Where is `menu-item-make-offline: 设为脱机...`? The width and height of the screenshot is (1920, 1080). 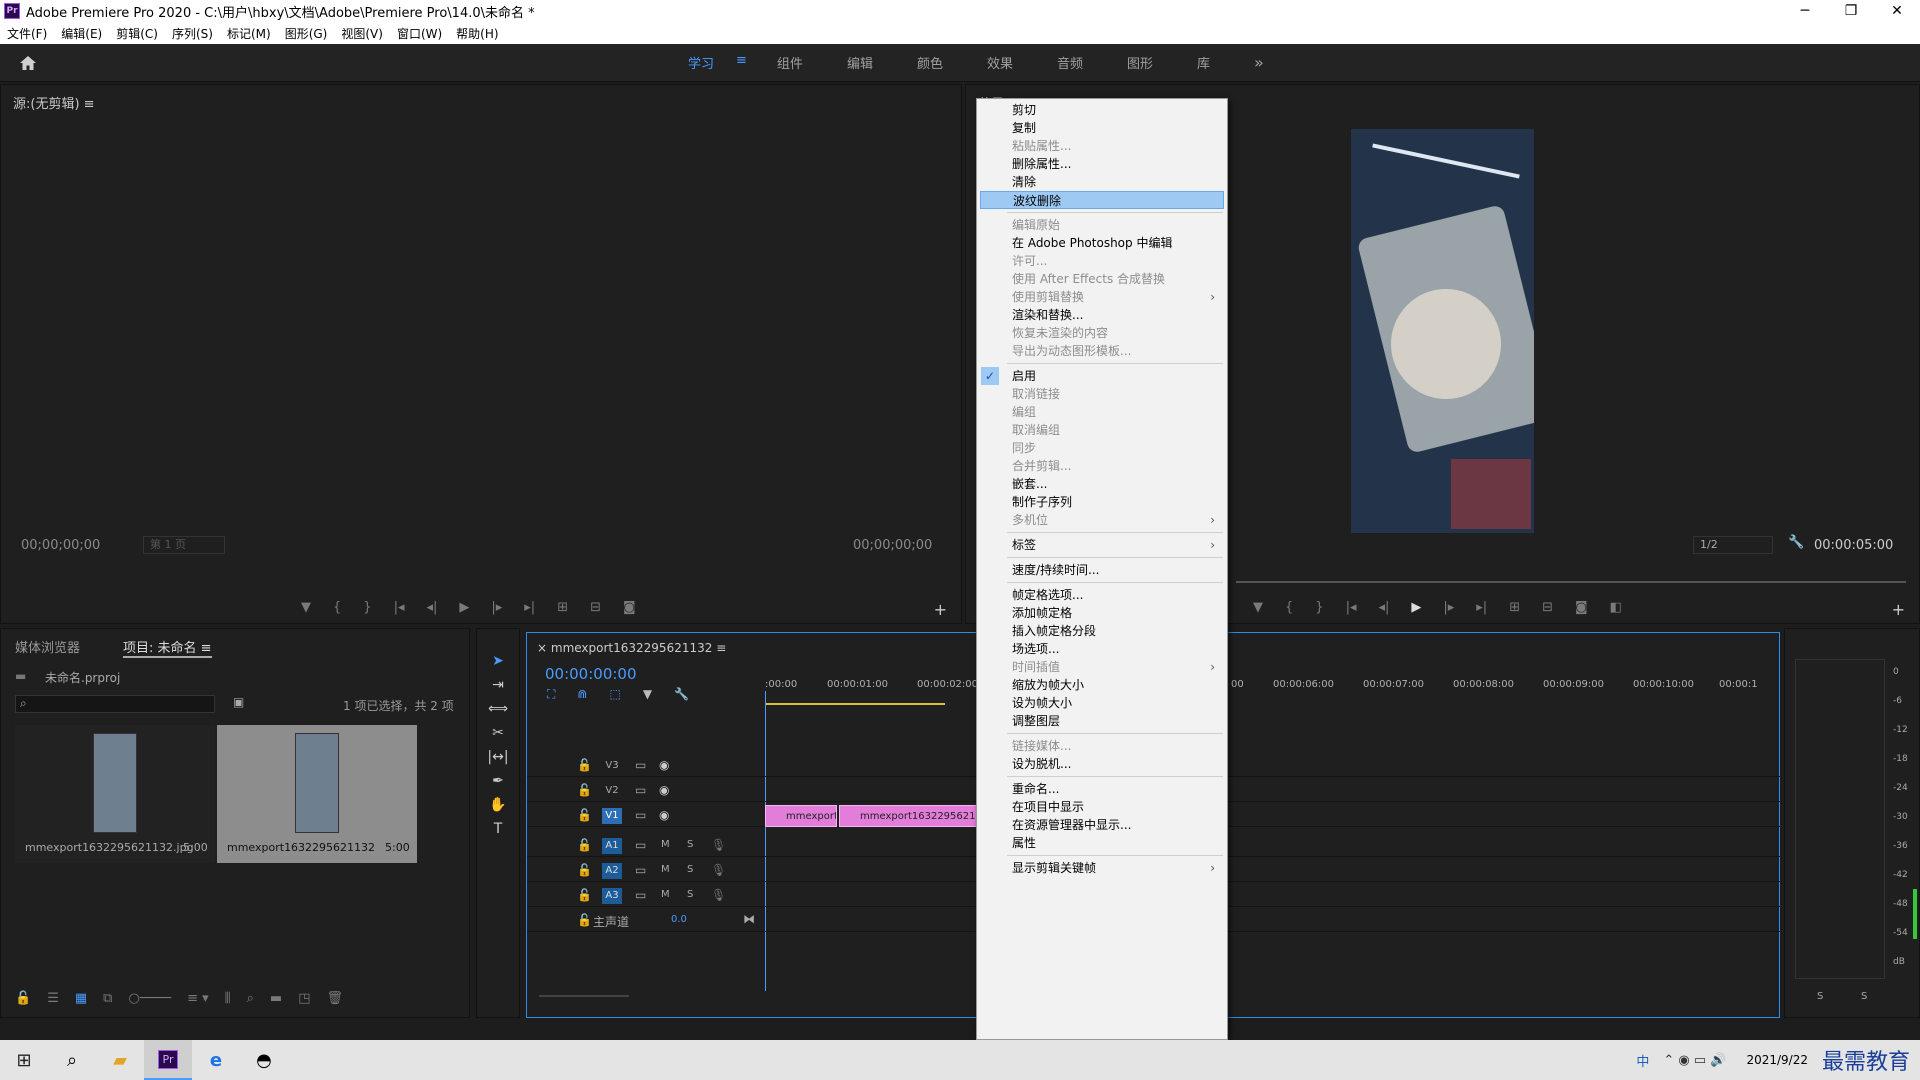 menu-item-make-offline: 设为脱机... is located at coordinates (1115, 764).